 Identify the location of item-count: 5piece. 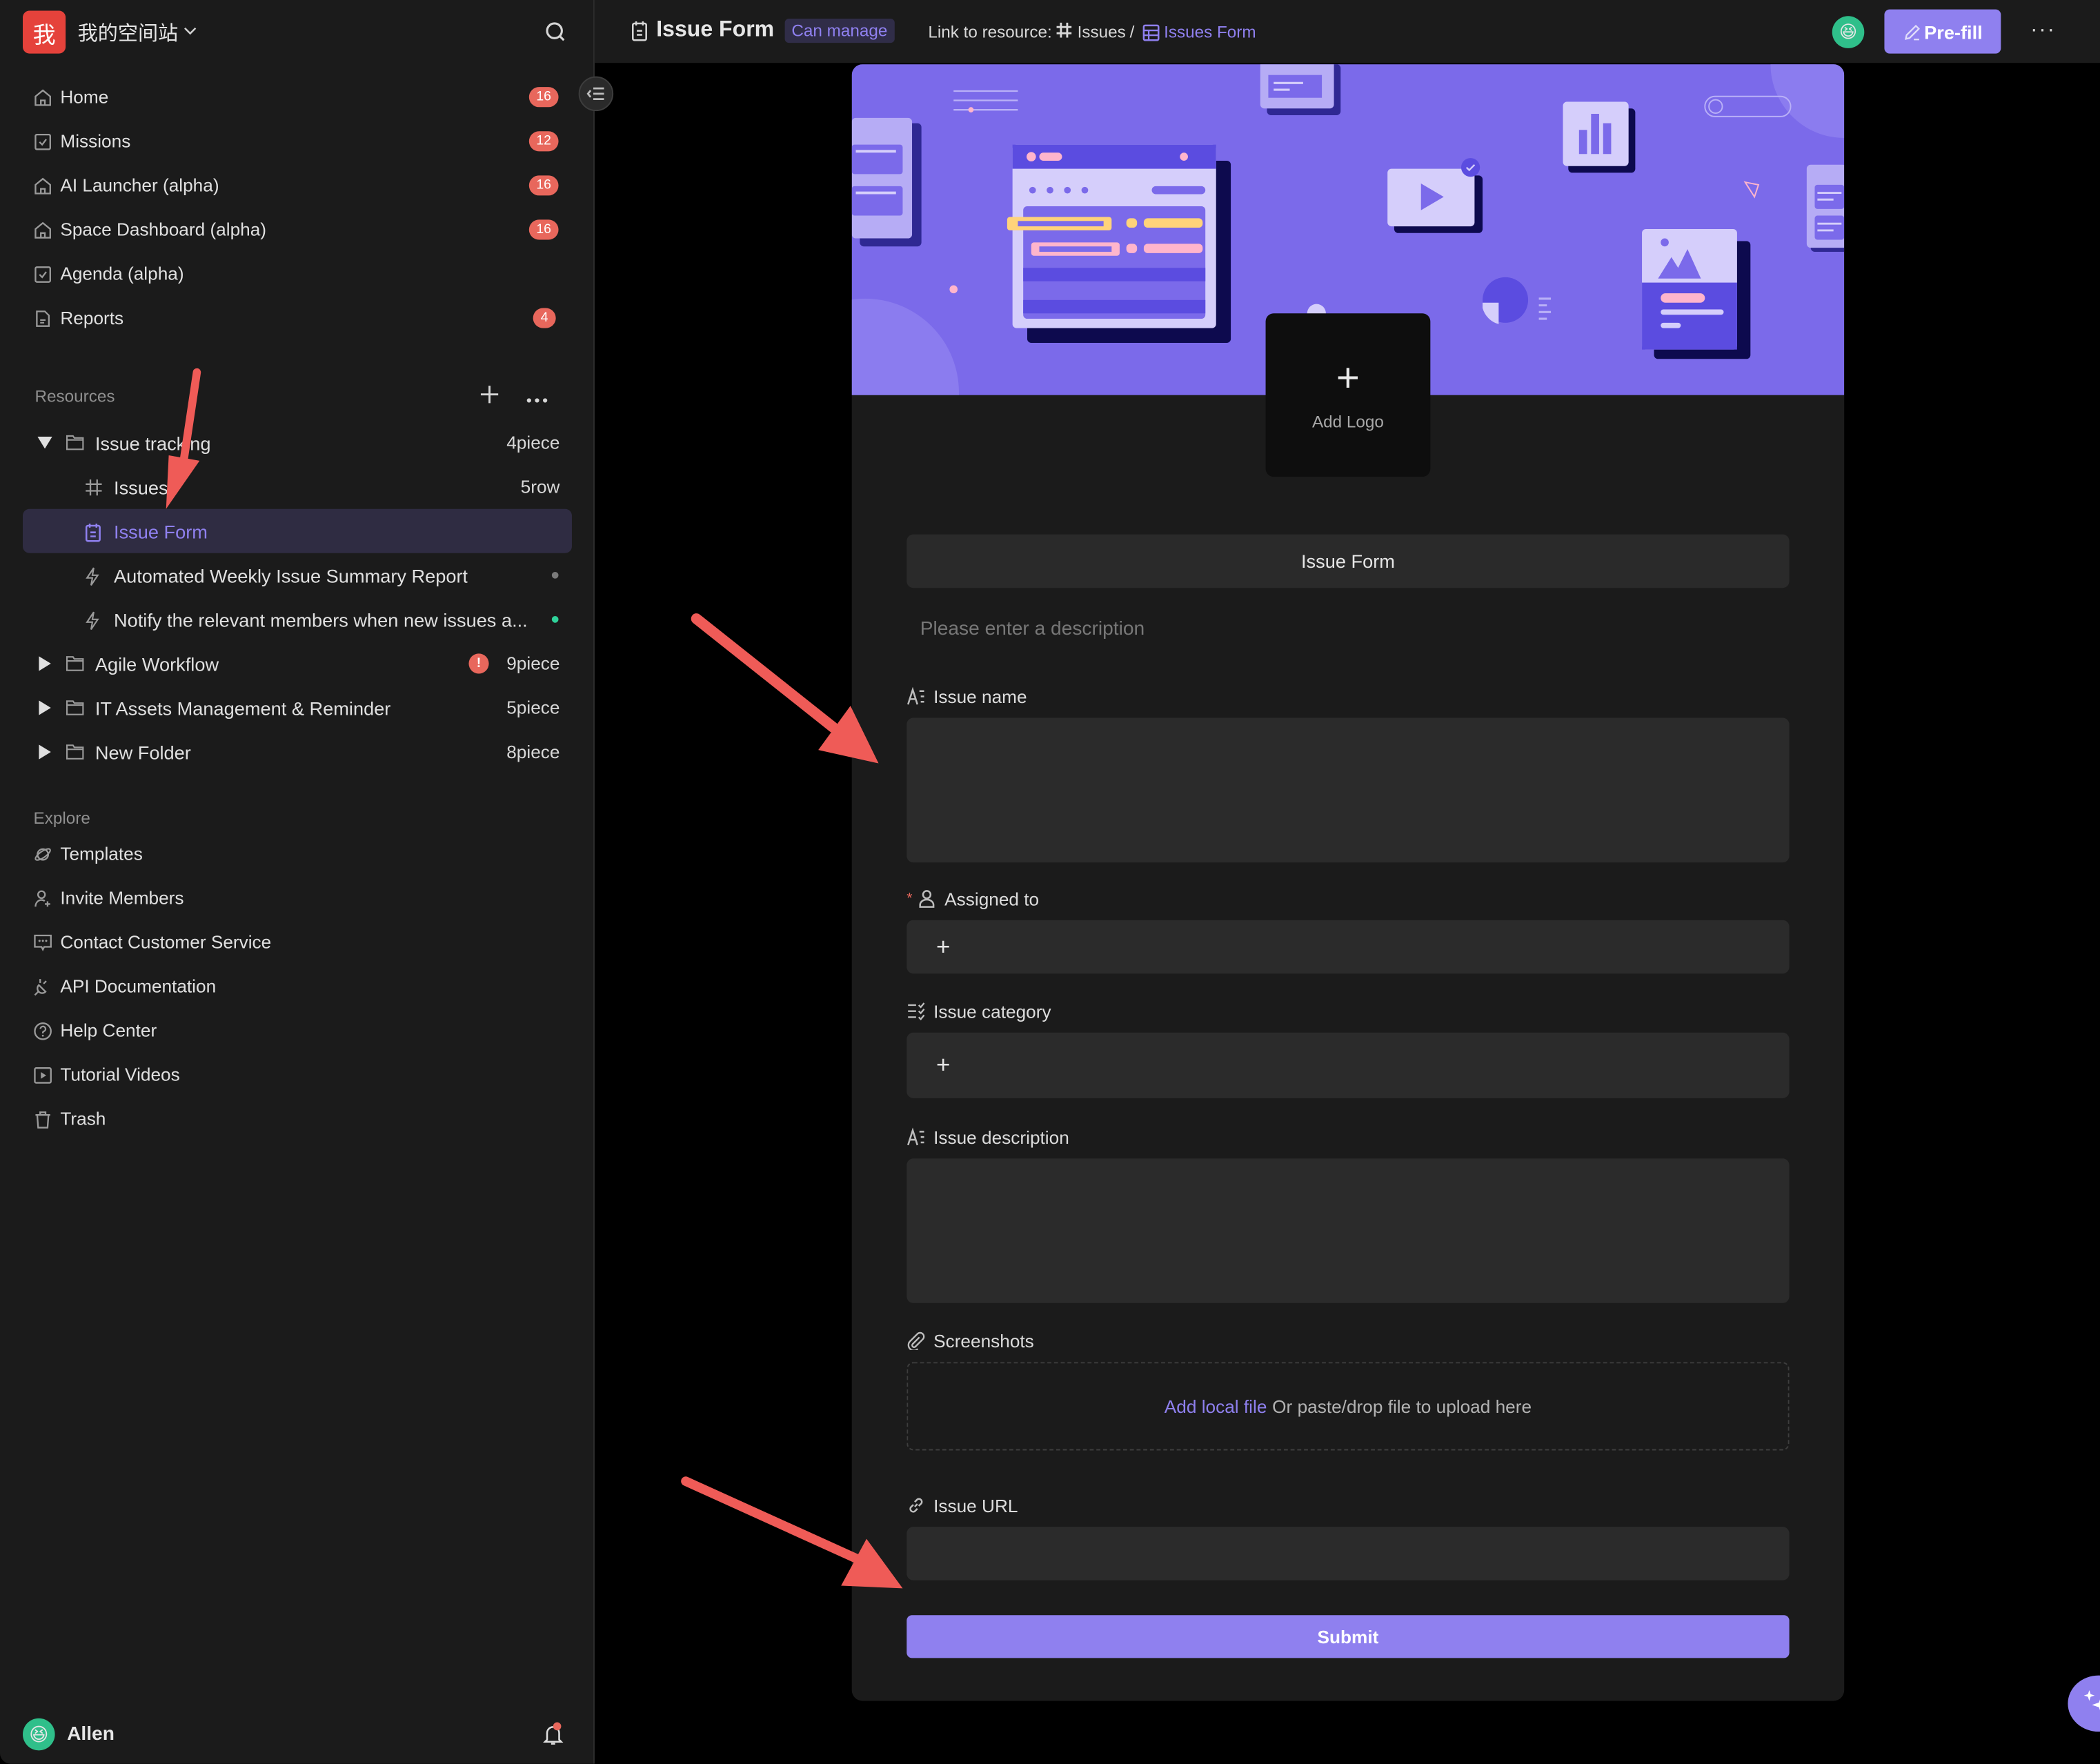
(533, 707).